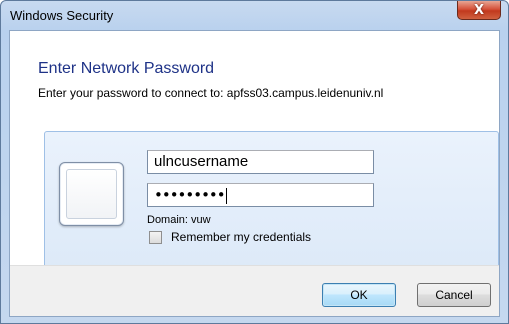 The width and height of the screenshot is (509, 324). Describe the element at coordinates (260, 195) in the screenshot. I see `password-field: •••••••••` at that location.